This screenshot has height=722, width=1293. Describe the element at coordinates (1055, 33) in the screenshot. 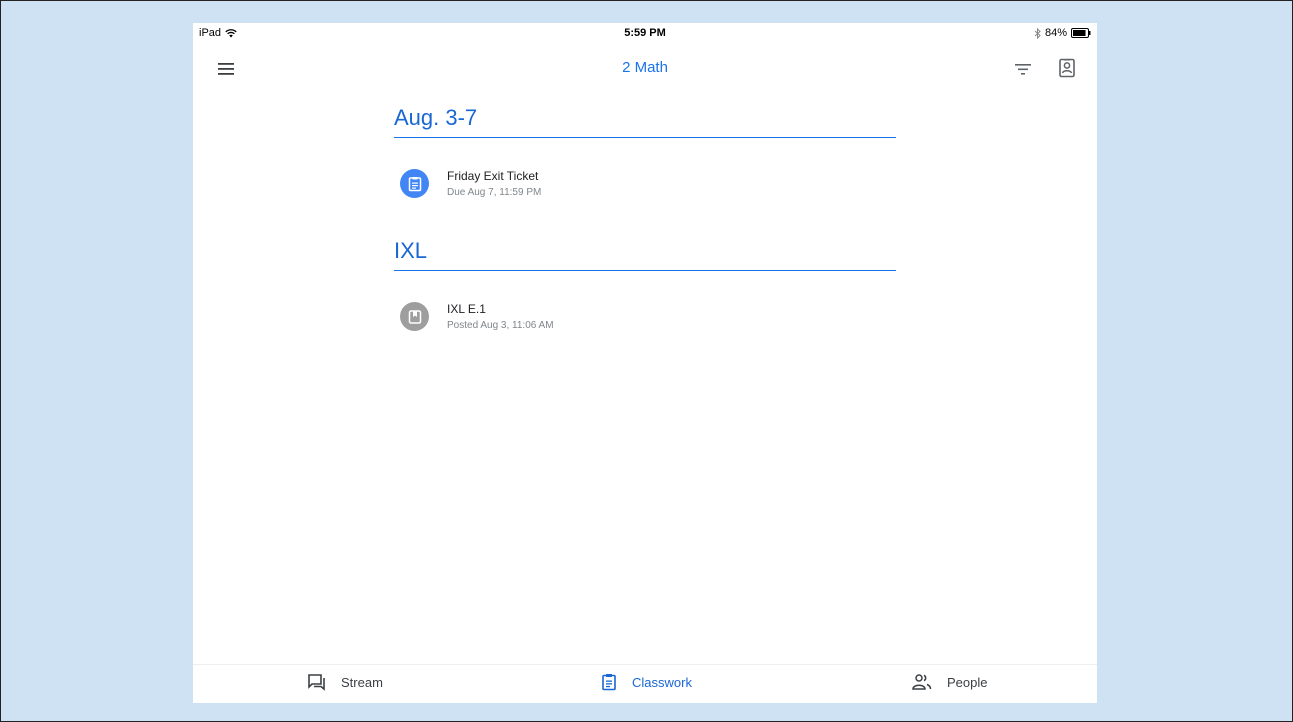

I see `battery-percent: 84%` at that location.